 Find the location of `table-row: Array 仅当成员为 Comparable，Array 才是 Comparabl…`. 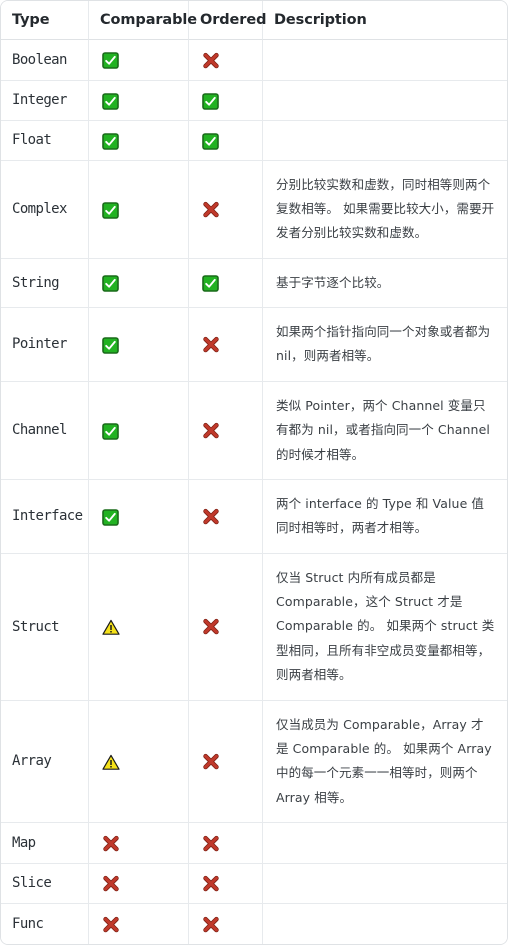

table-row: Array 仅当成员为 Comparable，Array 才是 Comparabl… is located at coordinates (254, 761).